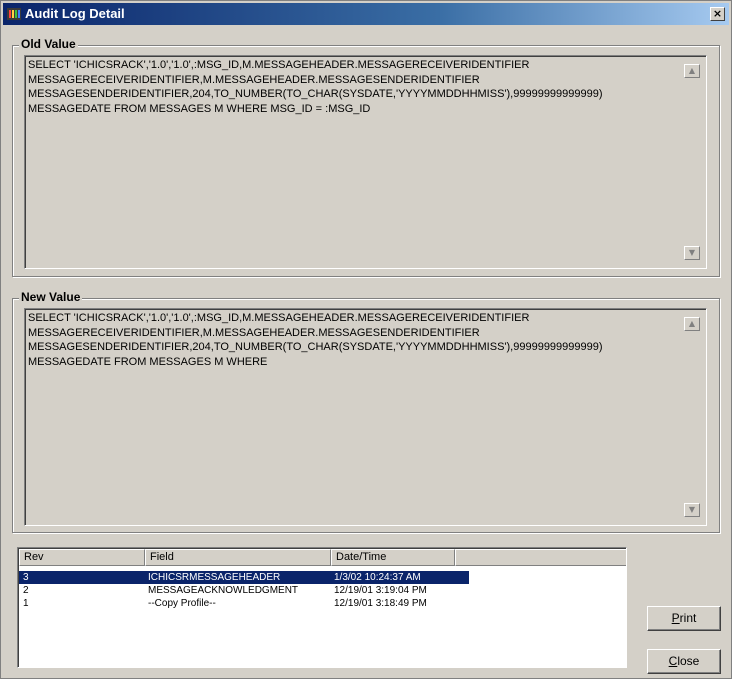  I want to click on close-icon: ×, so click(717, 13).